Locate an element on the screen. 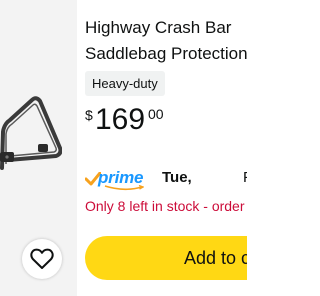 This screenshot has height=296, width=320. wishlist-button is located at coordinates (42, 259).